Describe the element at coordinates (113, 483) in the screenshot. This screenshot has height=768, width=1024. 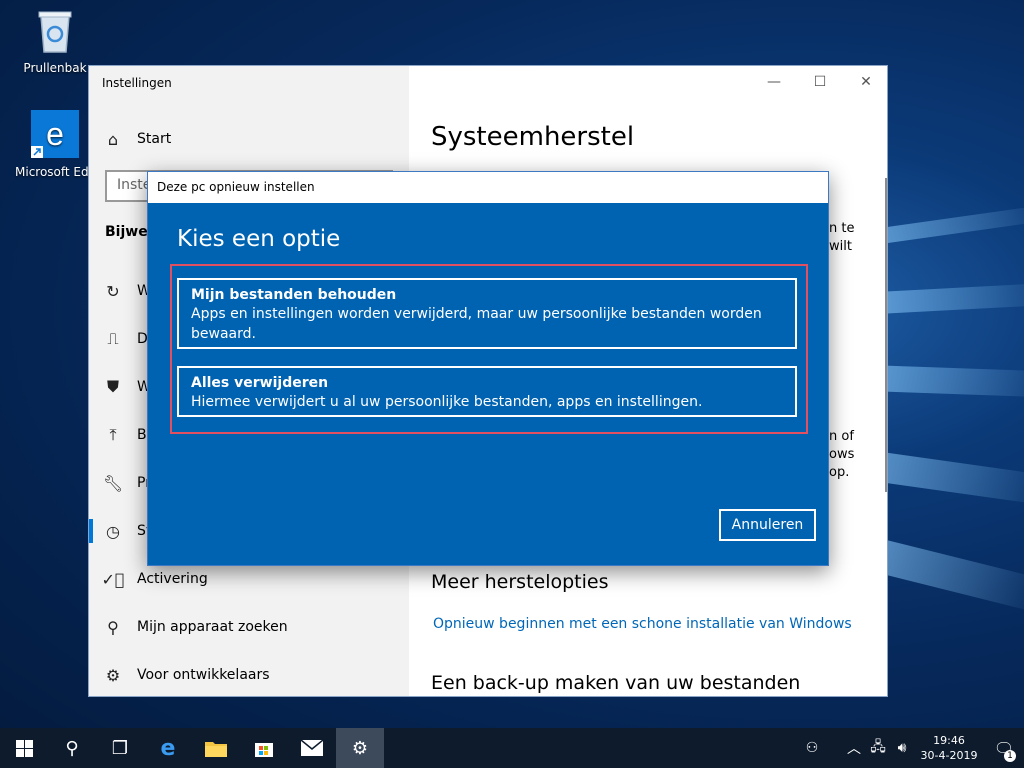
I see `wrench-icon: 🔧︎` at that location.